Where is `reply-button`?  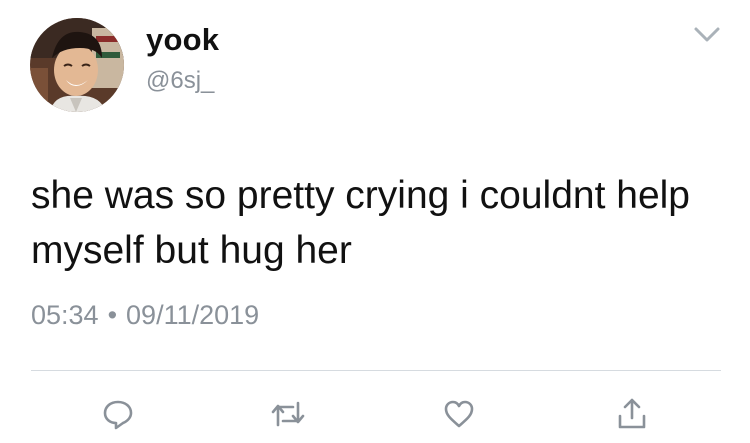 reply-button is located at coordinates (118, 414).